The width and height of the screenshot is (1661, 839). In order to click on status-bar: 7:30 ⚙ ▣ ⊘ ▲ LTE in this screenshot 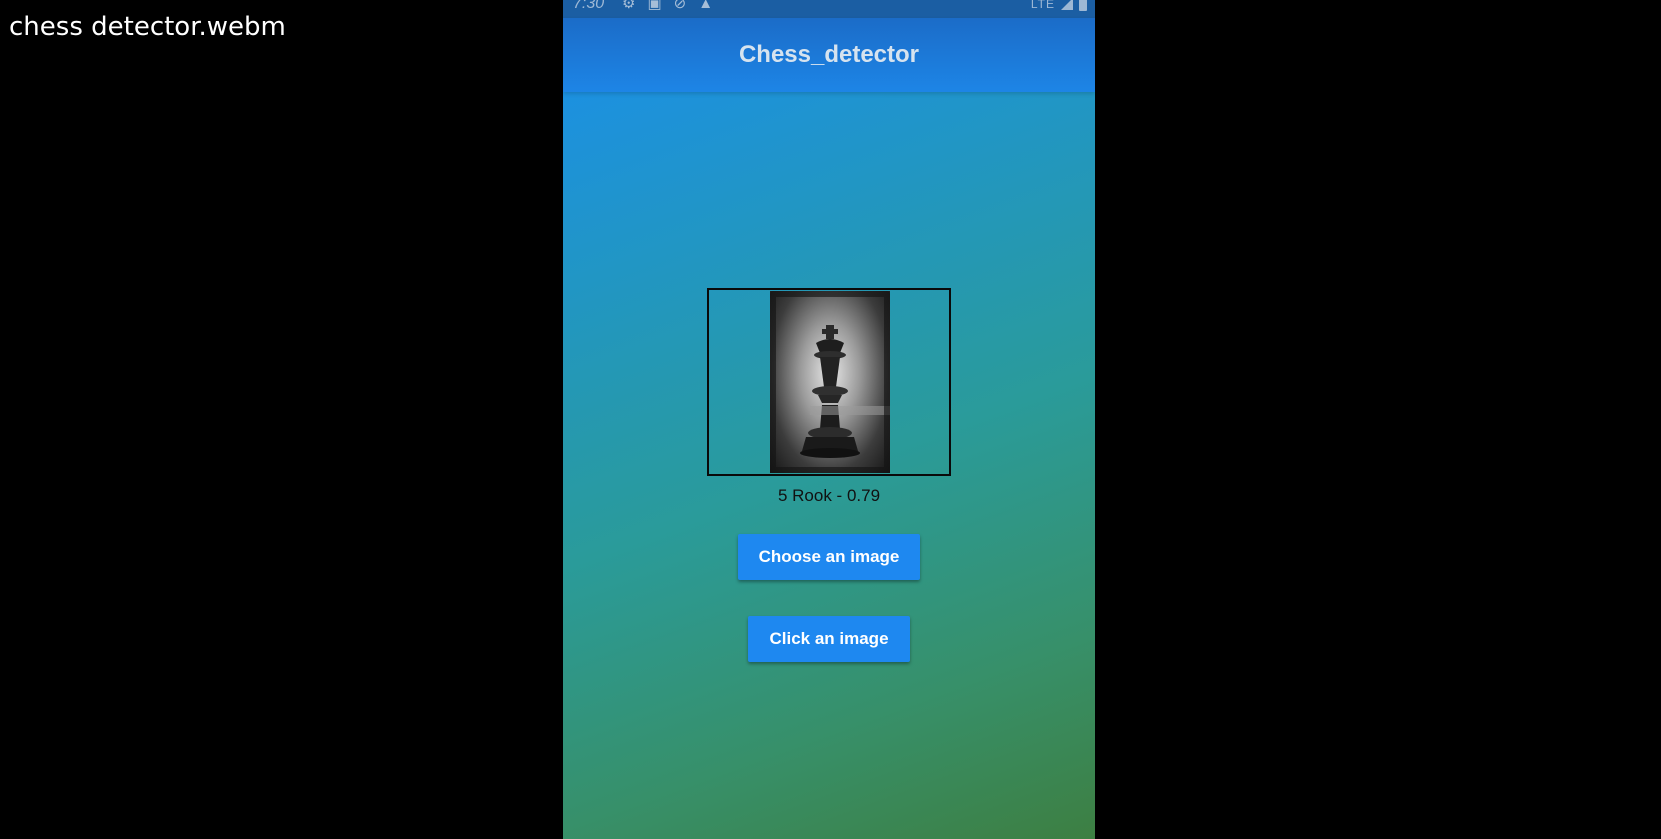, I will do `click(829, 9)`.